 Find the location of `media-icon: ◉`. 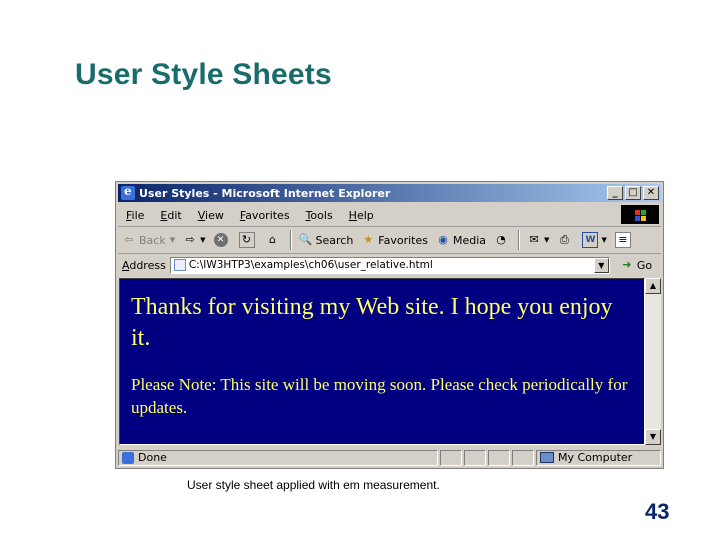

media-icon: ◉ is located at coordinates (443, 239).